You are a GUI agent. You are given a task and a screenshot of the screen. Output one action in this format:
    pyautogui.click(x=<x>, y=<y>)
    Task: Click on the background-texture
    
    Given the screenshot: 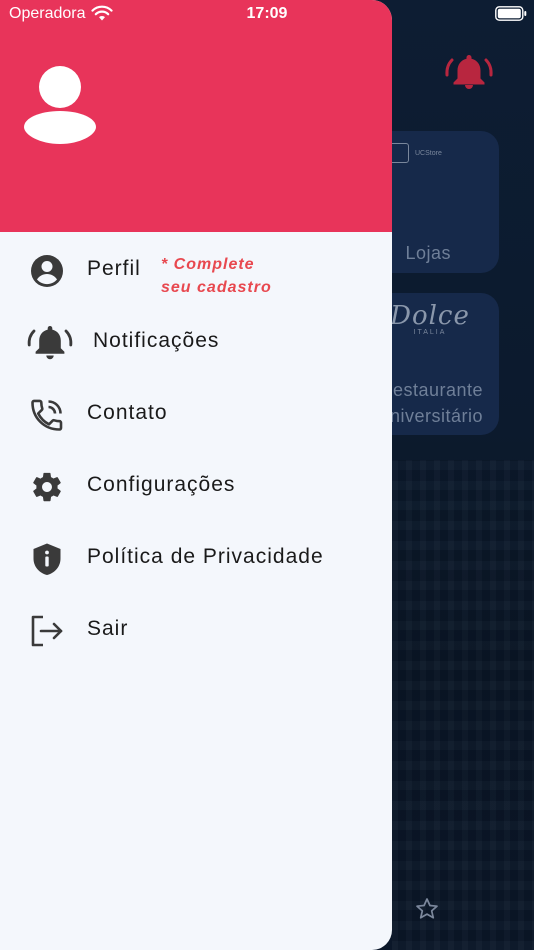 What is the action you would take?
    pyautogui.click(x=463, y=705)
    